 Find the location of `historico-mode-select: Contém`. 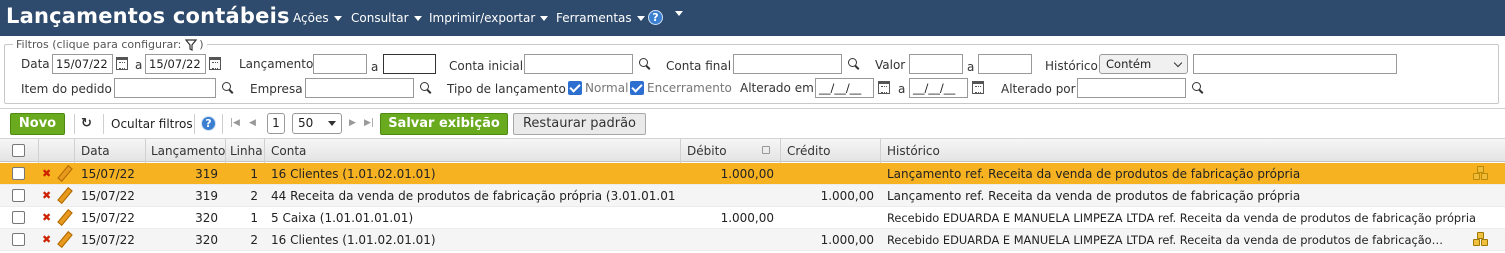

historico-mode-select: Contém is located at coordinates (1143, 64).